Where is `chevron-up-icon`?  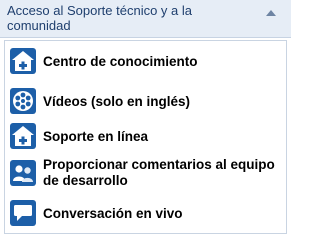
chevron-up-icon is located at coordinates (271, 12).